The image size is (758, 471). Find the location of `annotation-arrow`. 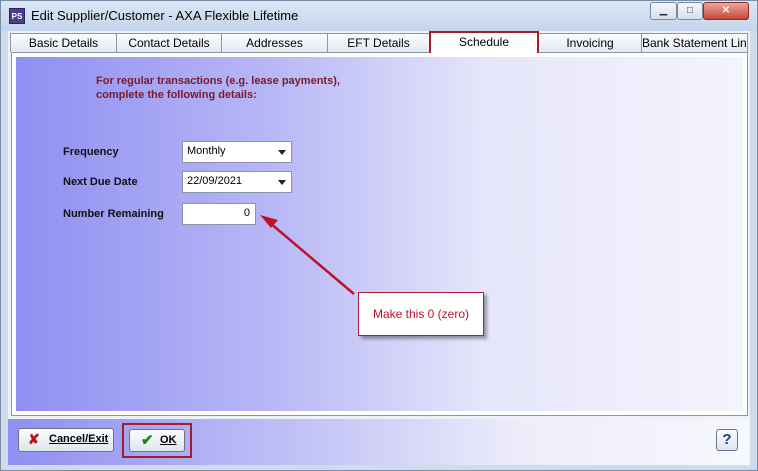

annotation-arrow is located at coordinates (307, 255).